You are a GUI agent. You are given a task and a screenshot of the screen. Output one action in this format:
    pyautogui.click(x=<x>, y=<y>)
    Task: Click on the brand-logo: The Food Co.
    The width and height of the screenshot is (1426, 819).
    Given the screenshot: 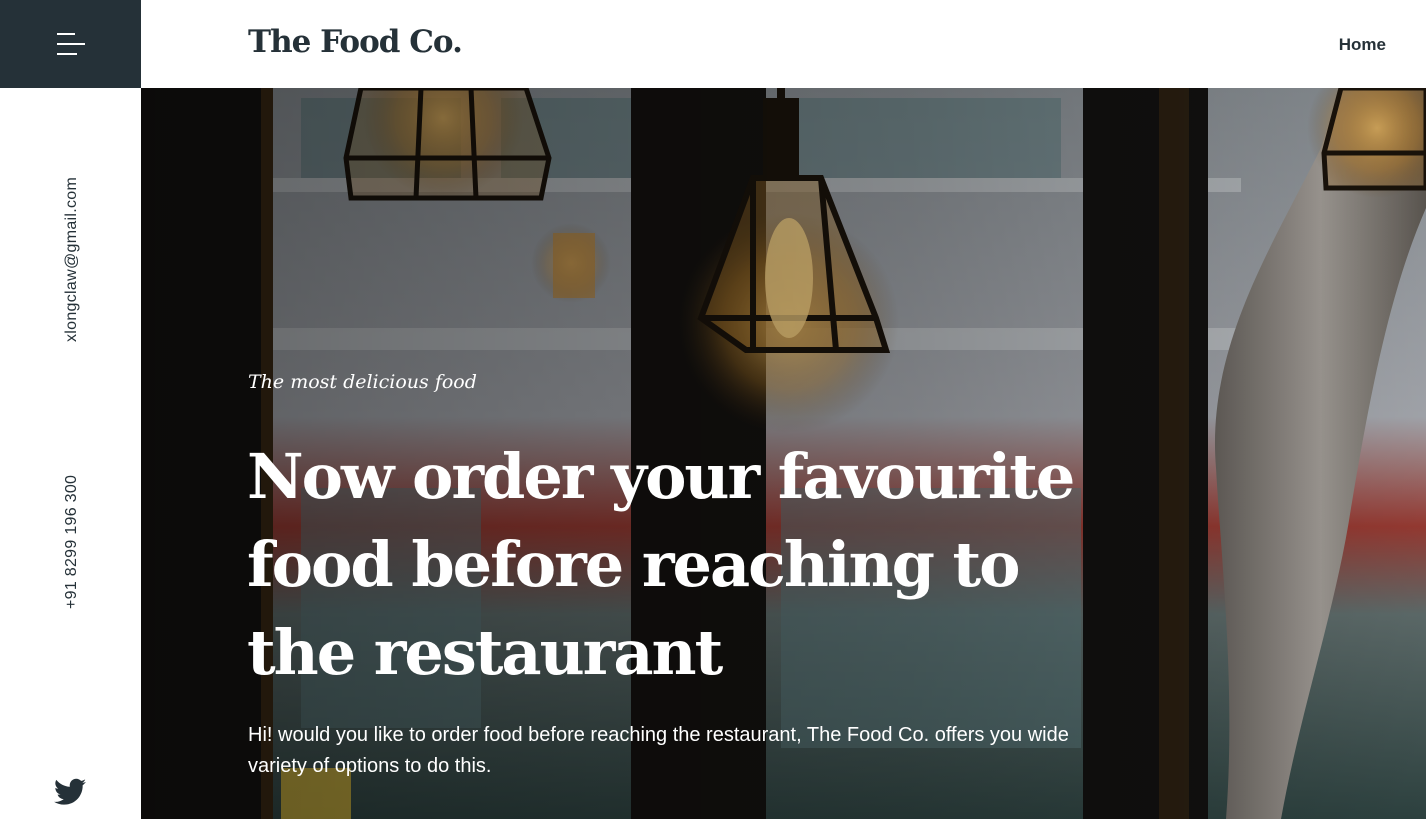 What is the action you would take?
    pyautogui.click(x=355, y=42)
    